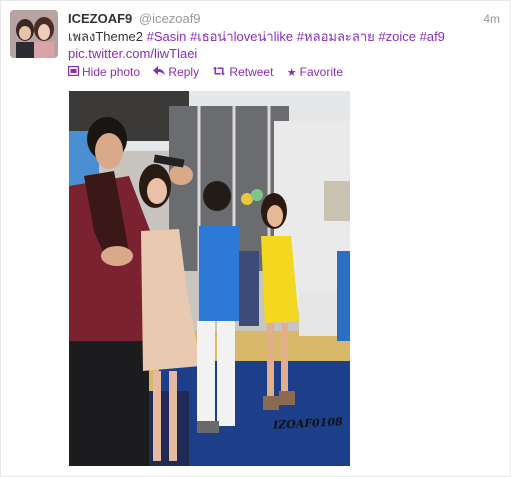 This screenshot has width=511, height=477. I want to click on hashtag-af9: #af9, so click(432, 36).